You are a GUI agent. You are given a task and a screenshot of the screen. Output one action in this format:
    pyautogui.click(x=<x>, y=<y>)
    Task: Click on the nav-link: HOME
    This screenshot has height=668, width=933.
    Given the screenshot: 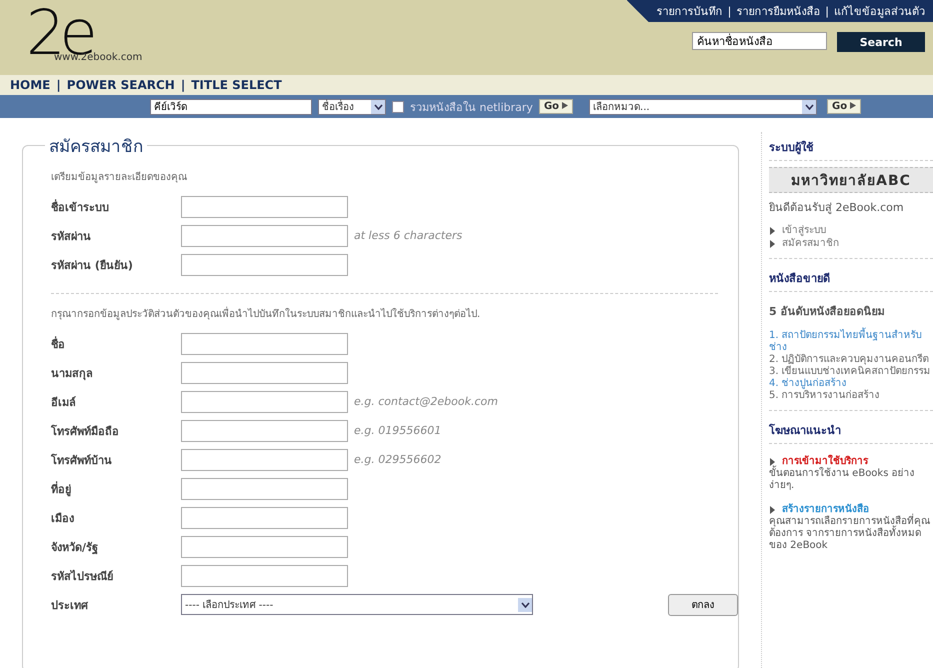 What is the action you would take?
    pyautogui.click(x=30, y=85)
    